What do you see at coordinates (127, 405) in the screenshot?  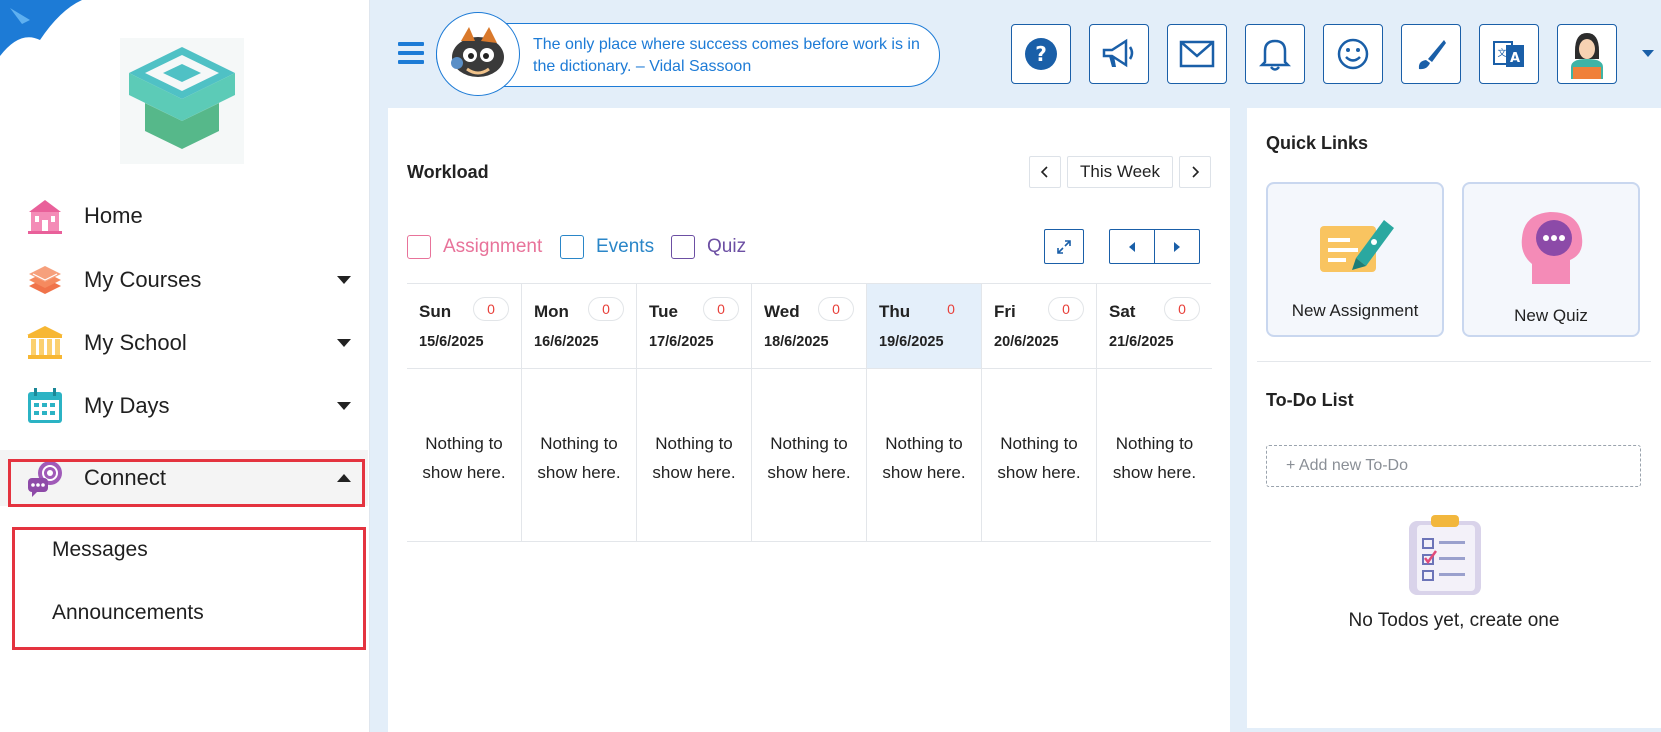 I see `sidebar-item-label: My Days` at bounding box center [127, 405].